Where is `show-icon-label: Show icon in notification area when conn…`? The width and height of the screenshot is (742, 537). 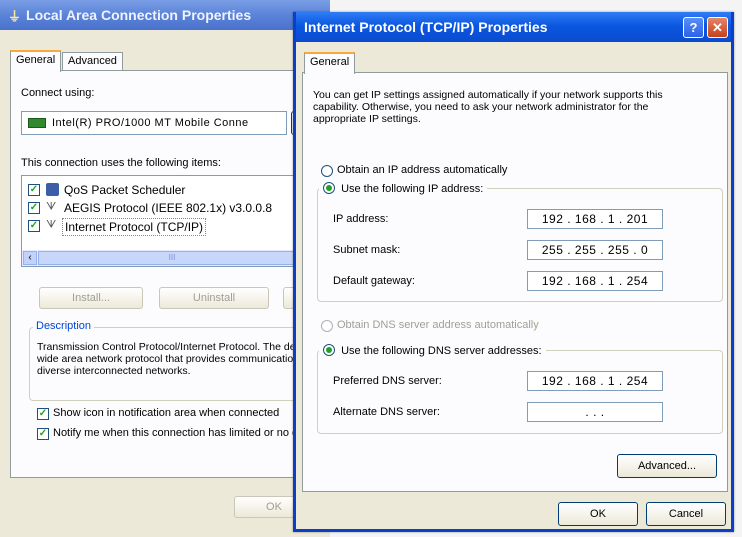
show-icon-label: Show icon in notification area when conn… is located at coordinates (166, 413).